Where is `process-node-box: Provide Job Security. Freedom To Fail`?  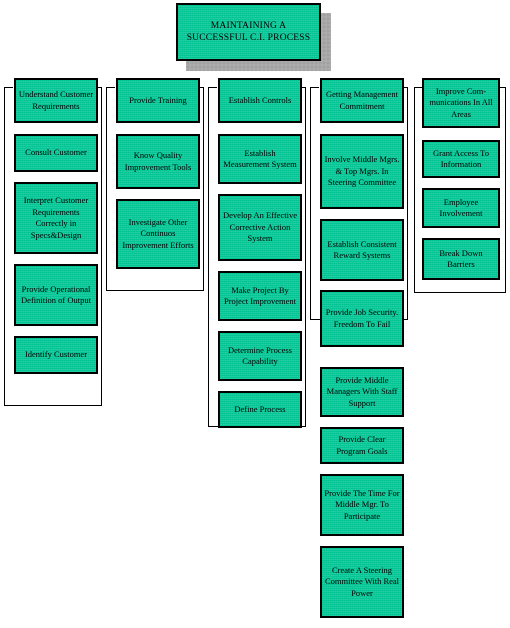 process-node-box: Provide Job Security. Freedom To Fail is located at coordinates (362, 318).